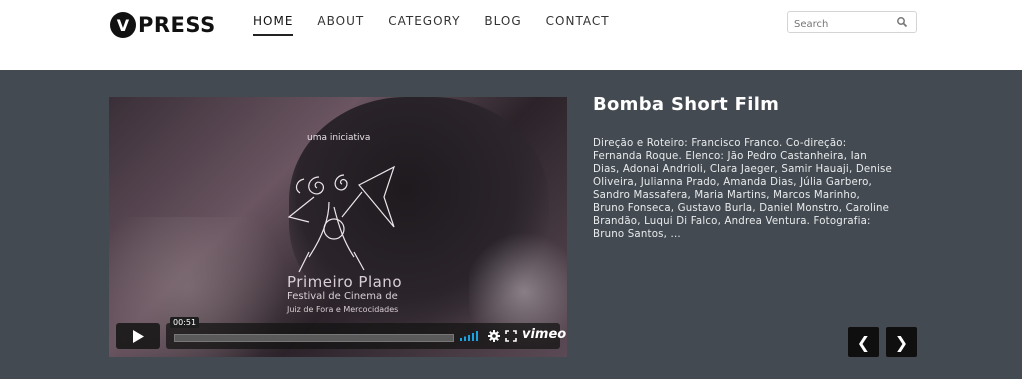 The width and height of the screenshot is (1022, 379). Describe the element at coordinates (901, 342) in the screenshot. I see `slider-next-button: ❯` at that location.